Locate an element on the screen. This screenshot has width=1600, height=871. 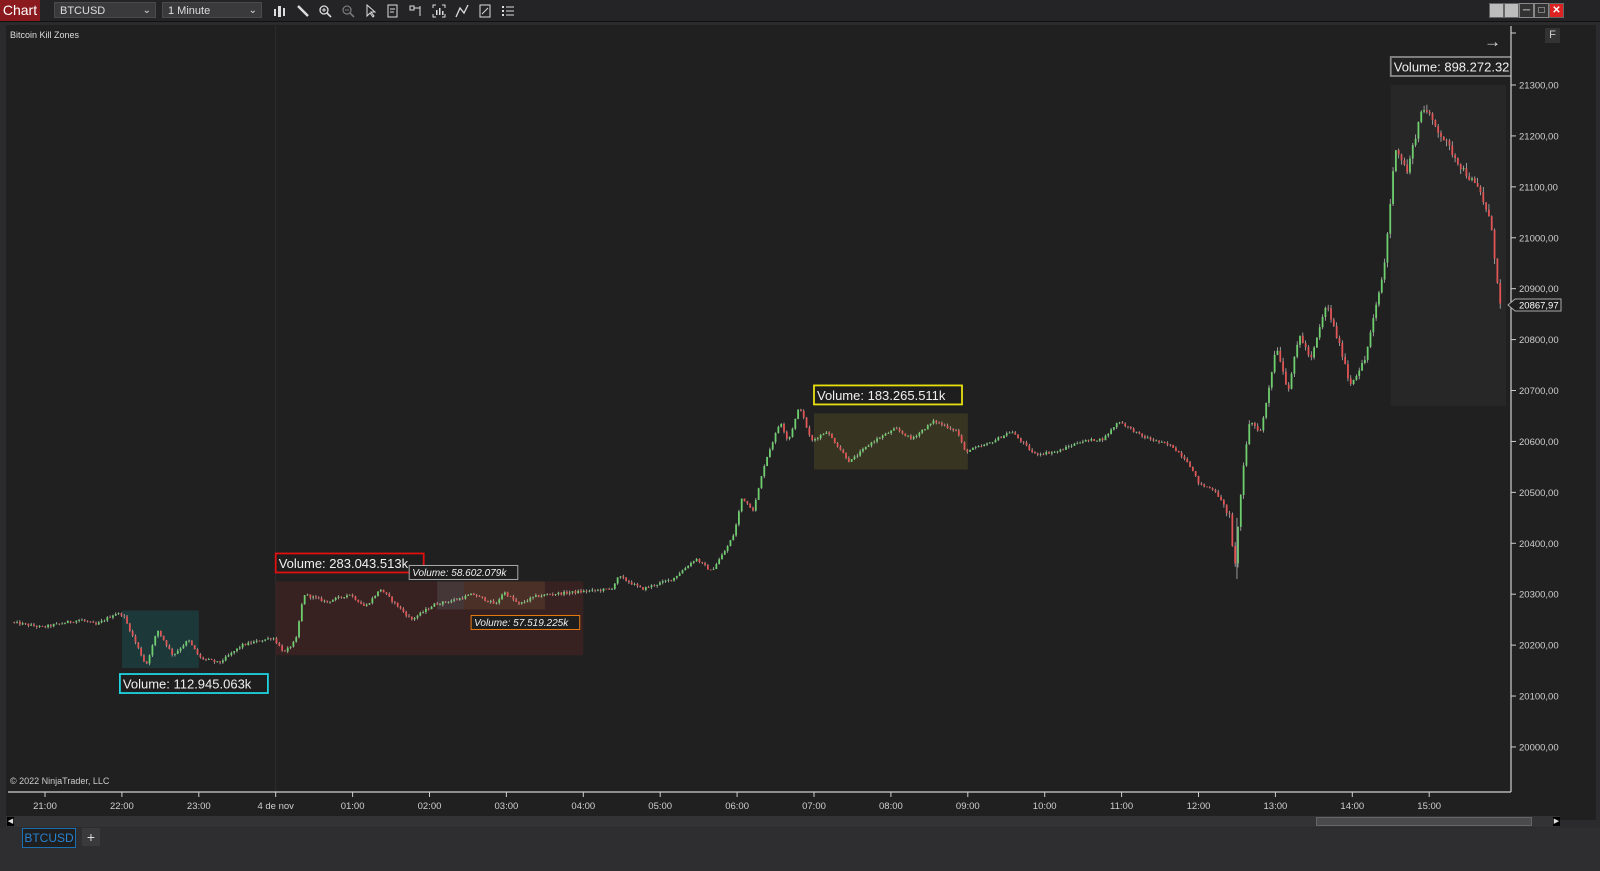
scrollbar-thumb is located at coordinates (1424, 821).